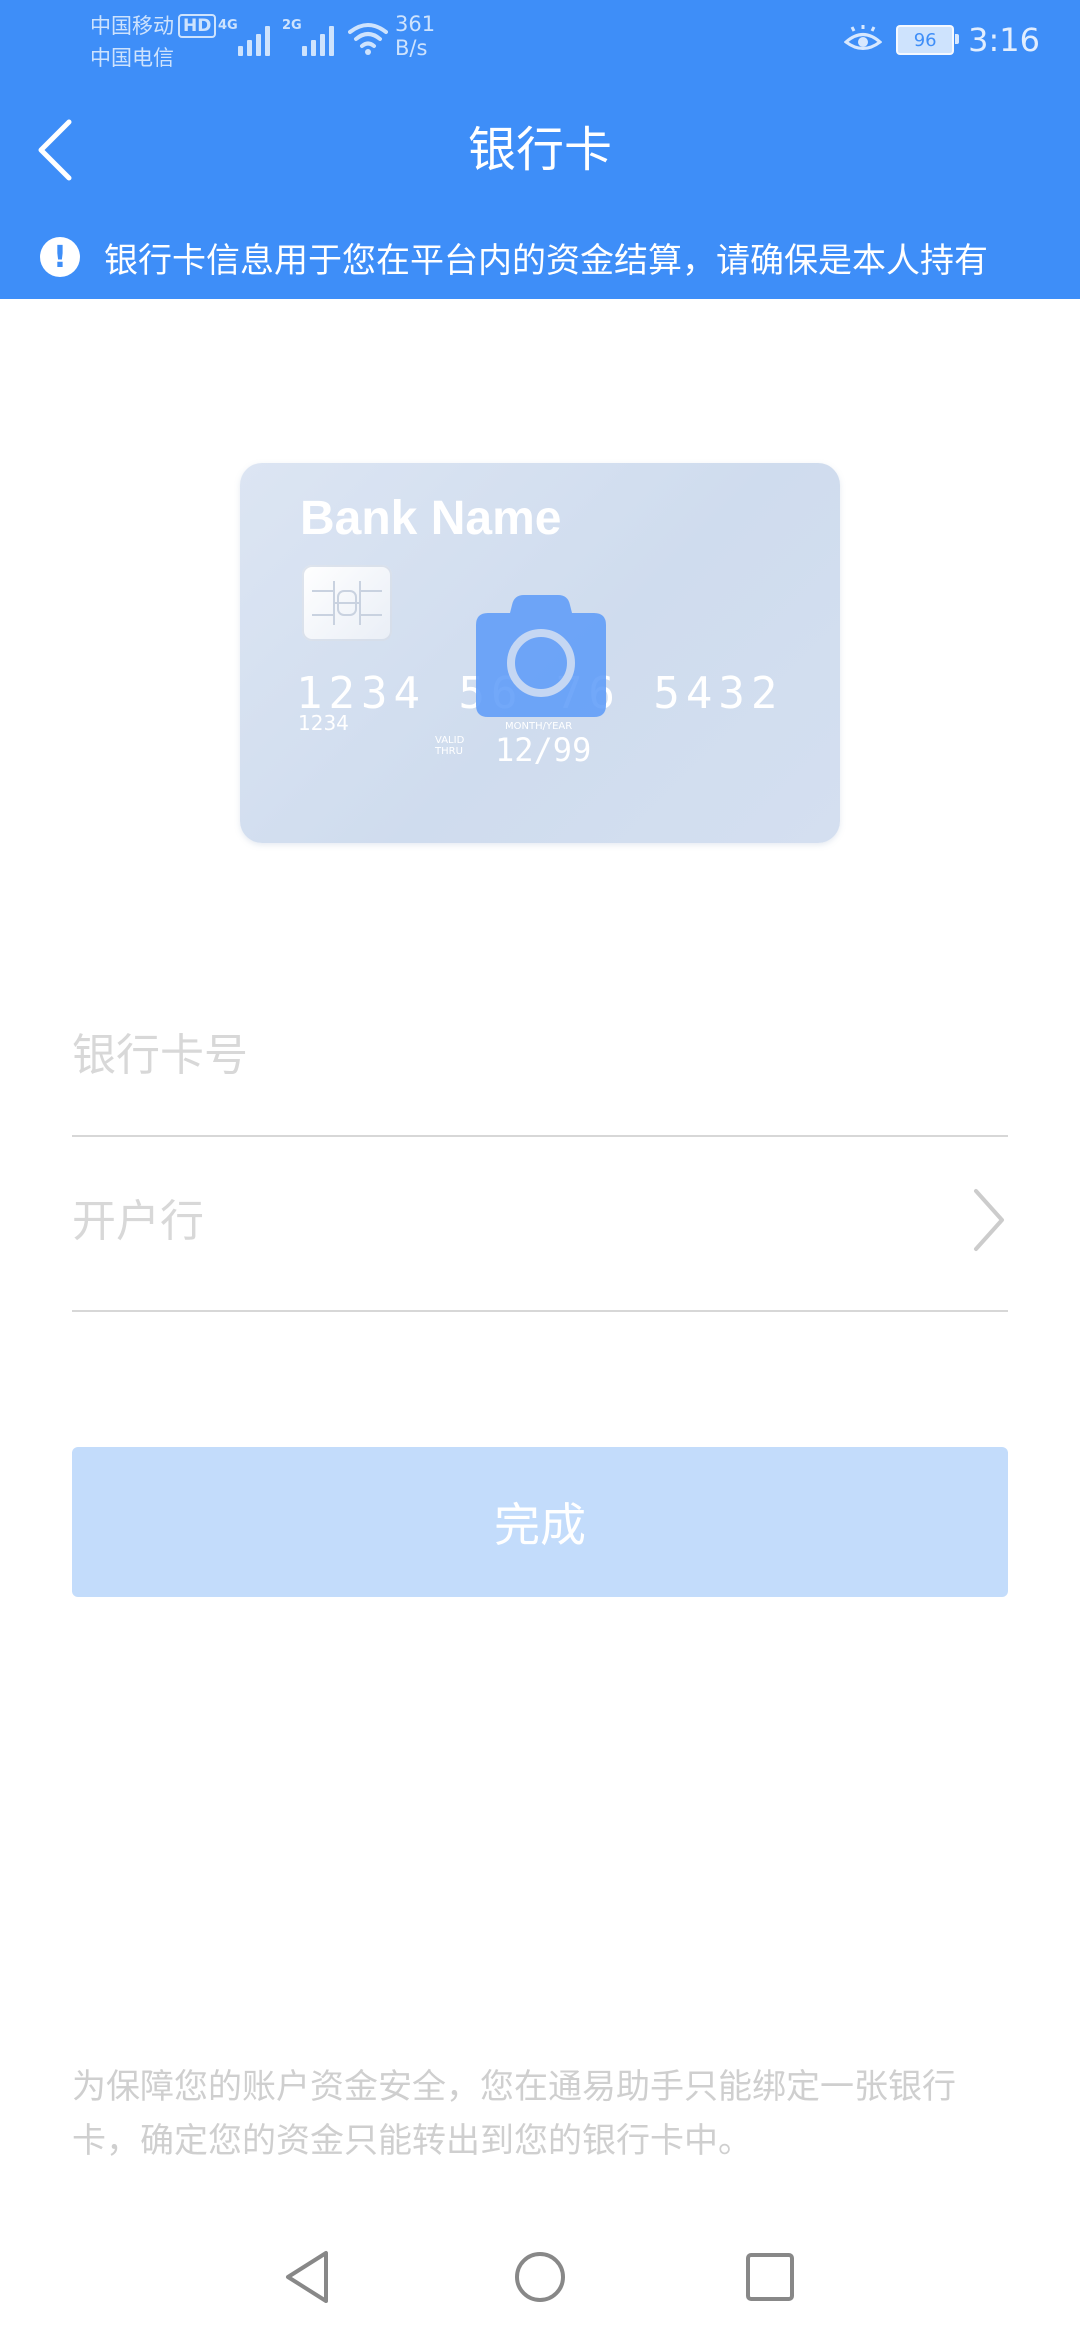 Image resolution: width=1080 pixels, height=2340 pixels. I want to click on card-number-row, so click(540, 1063).